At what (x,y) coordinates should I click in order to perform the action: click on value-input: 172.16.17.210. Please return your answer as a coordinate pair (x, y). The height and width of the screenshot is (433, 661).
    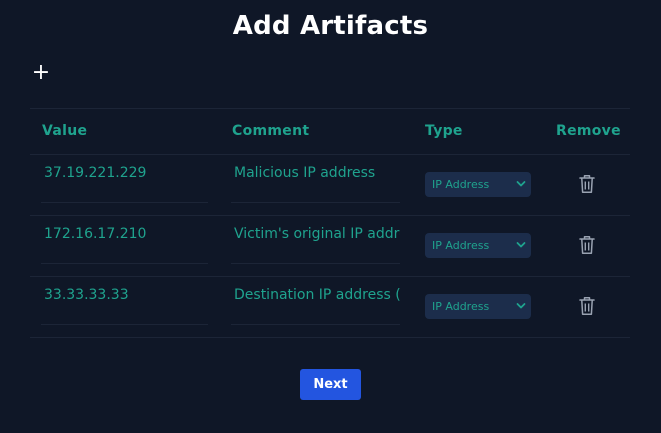
    Looking at the image, I should click on (124, 240).